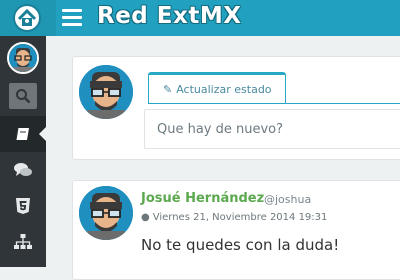 The width and height of the screenshot is (400, 280). I want to click on sidebar-item-html5, so click(23, 206).